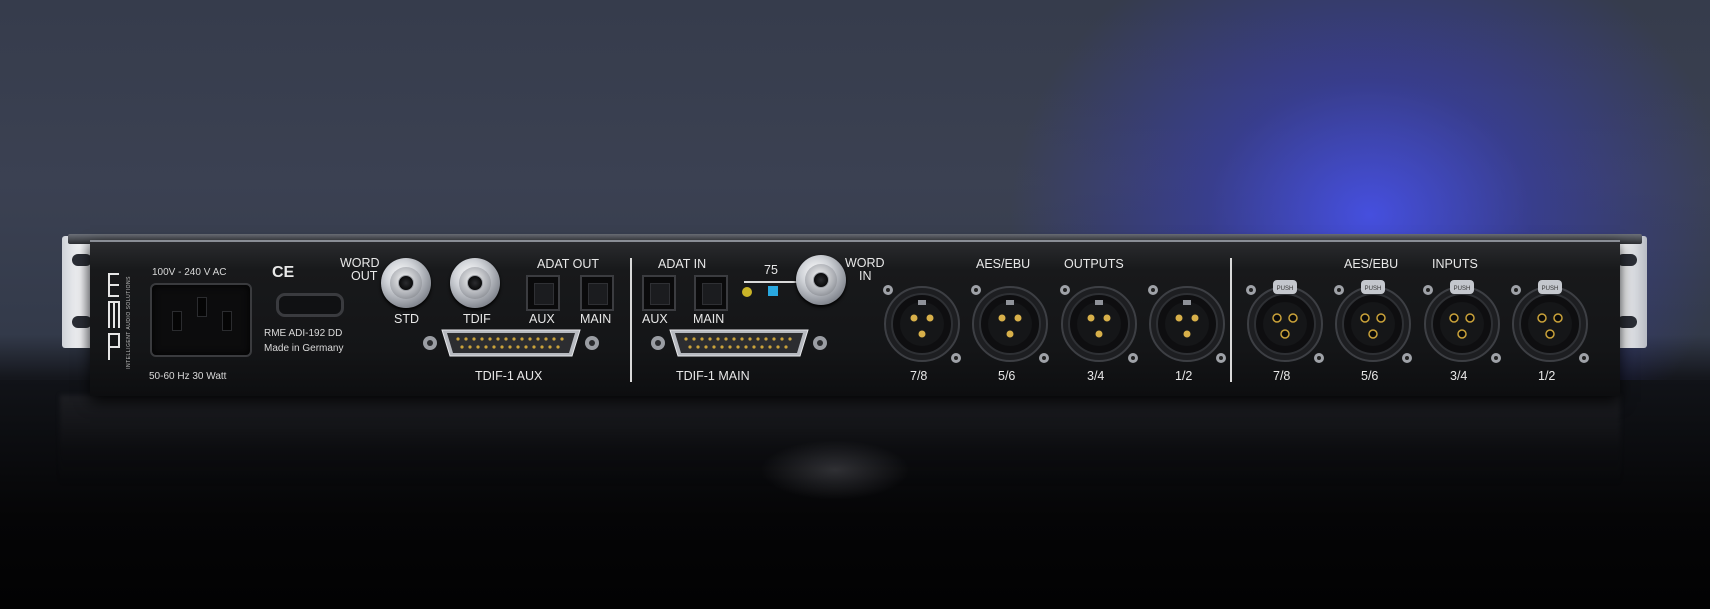 This screenshot has height=609, width=1710. What do you see at coordinates (1096, 376) in the screenshot?
I see `output-channel-label: 3/4` at bounding box center [1096, 376].